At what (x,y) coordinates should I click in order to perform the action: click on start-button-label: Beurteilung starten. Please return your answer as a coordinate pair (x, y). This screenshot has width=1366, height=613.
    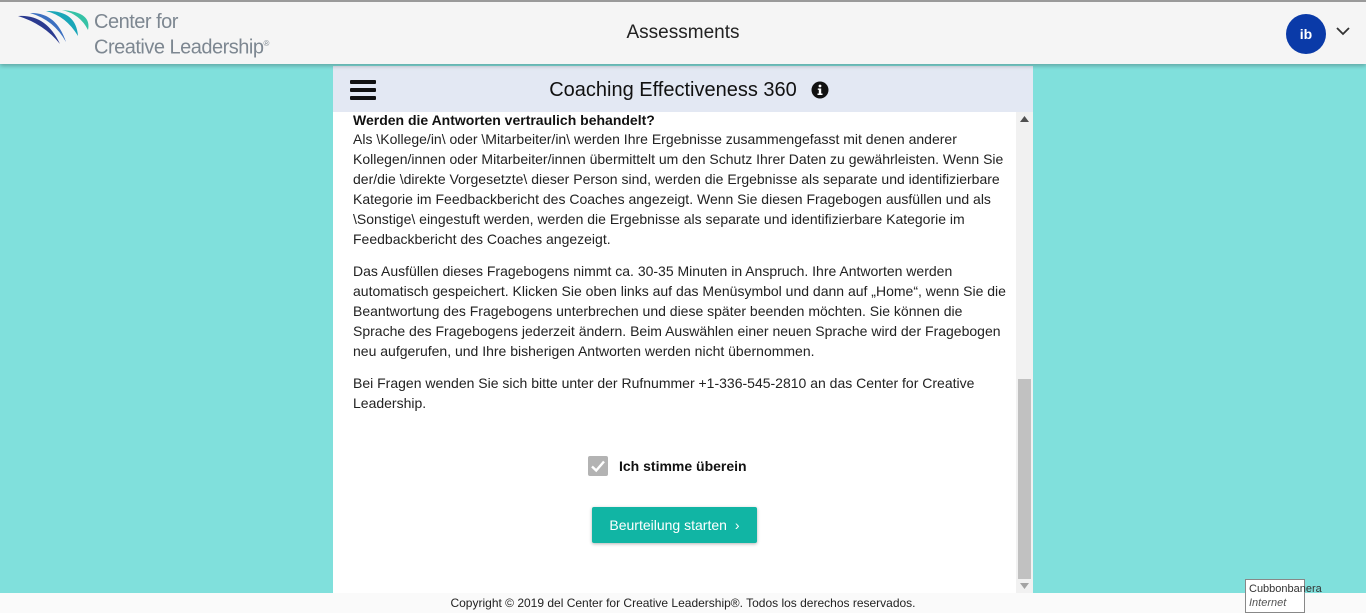
    Looking at the image, I should click on (668, 525).